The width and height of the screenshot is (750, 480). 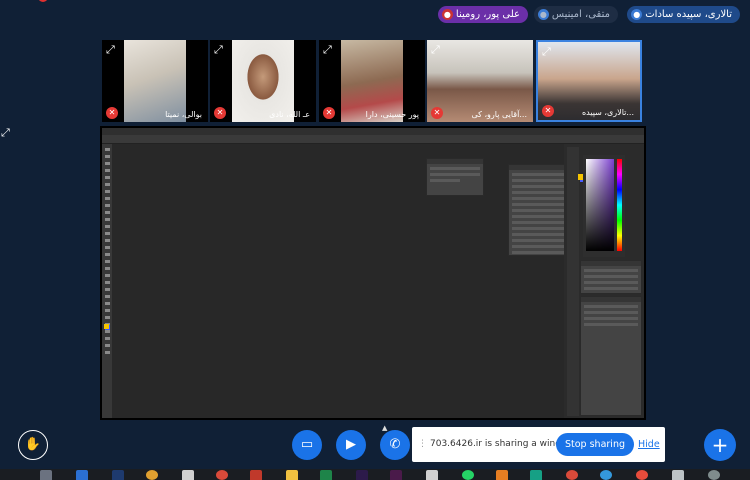 I want to click on app-options-bar, so click(x=373, y=139).